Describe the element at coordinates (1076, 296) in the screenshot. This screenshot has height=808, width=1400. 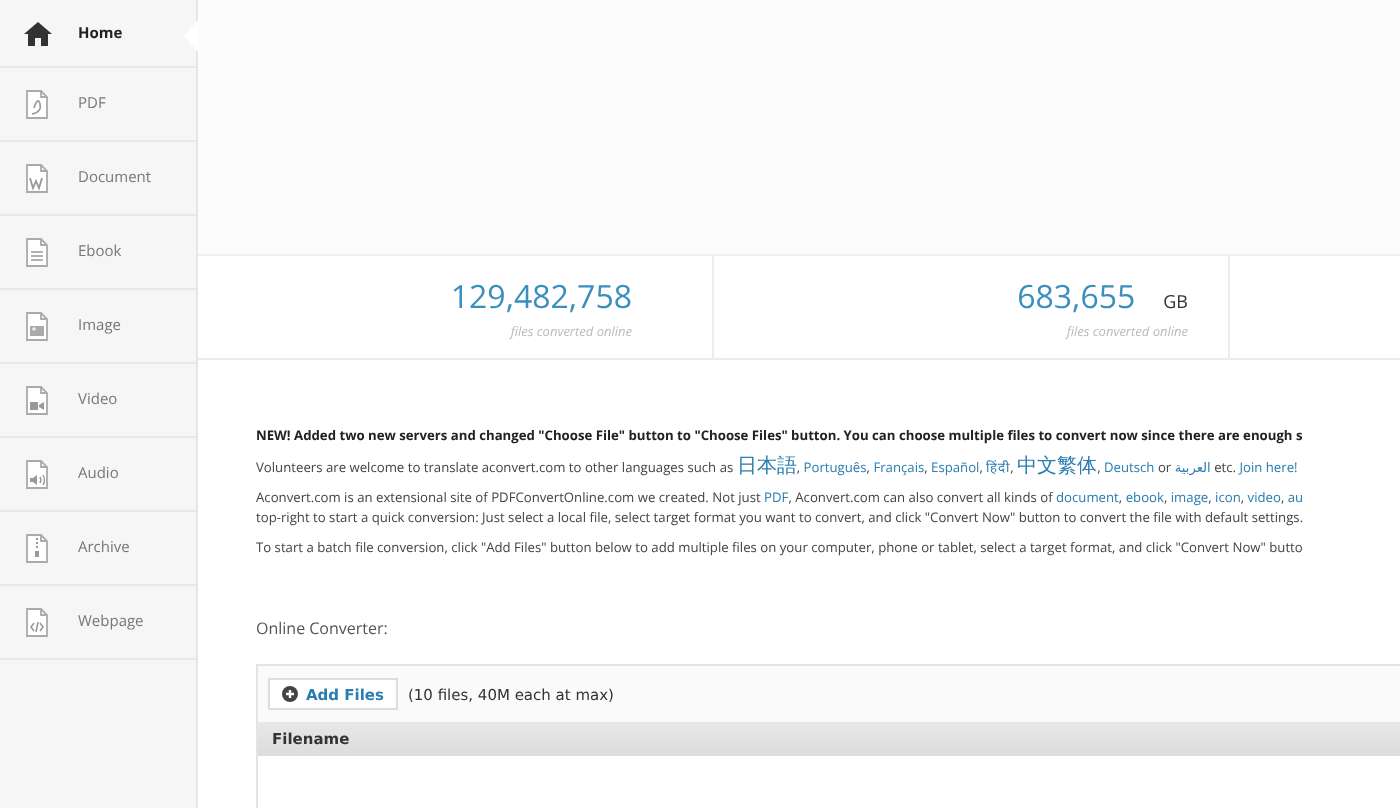
I see `stat-value: 683,655` at that location.